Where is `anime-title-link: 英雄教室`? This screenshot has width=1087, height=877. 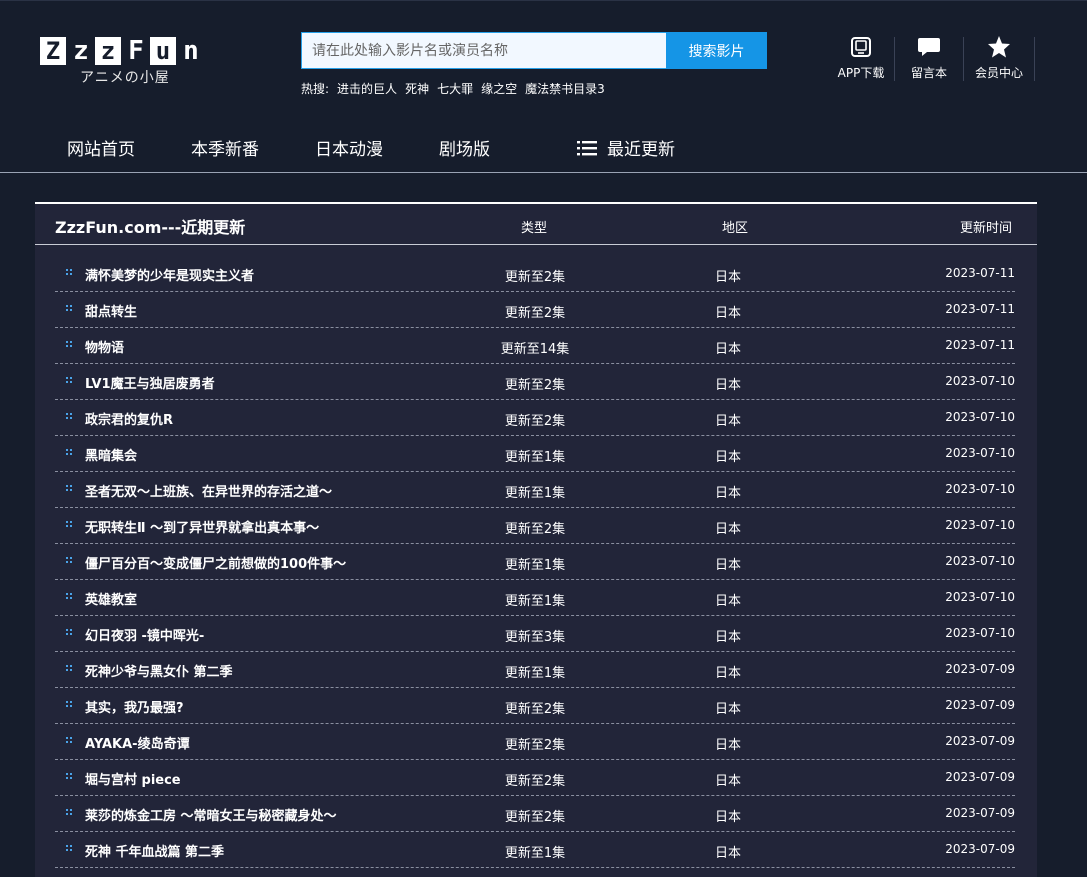 anime-title-link: 英雄教室 is located at coordinates (111, 598).